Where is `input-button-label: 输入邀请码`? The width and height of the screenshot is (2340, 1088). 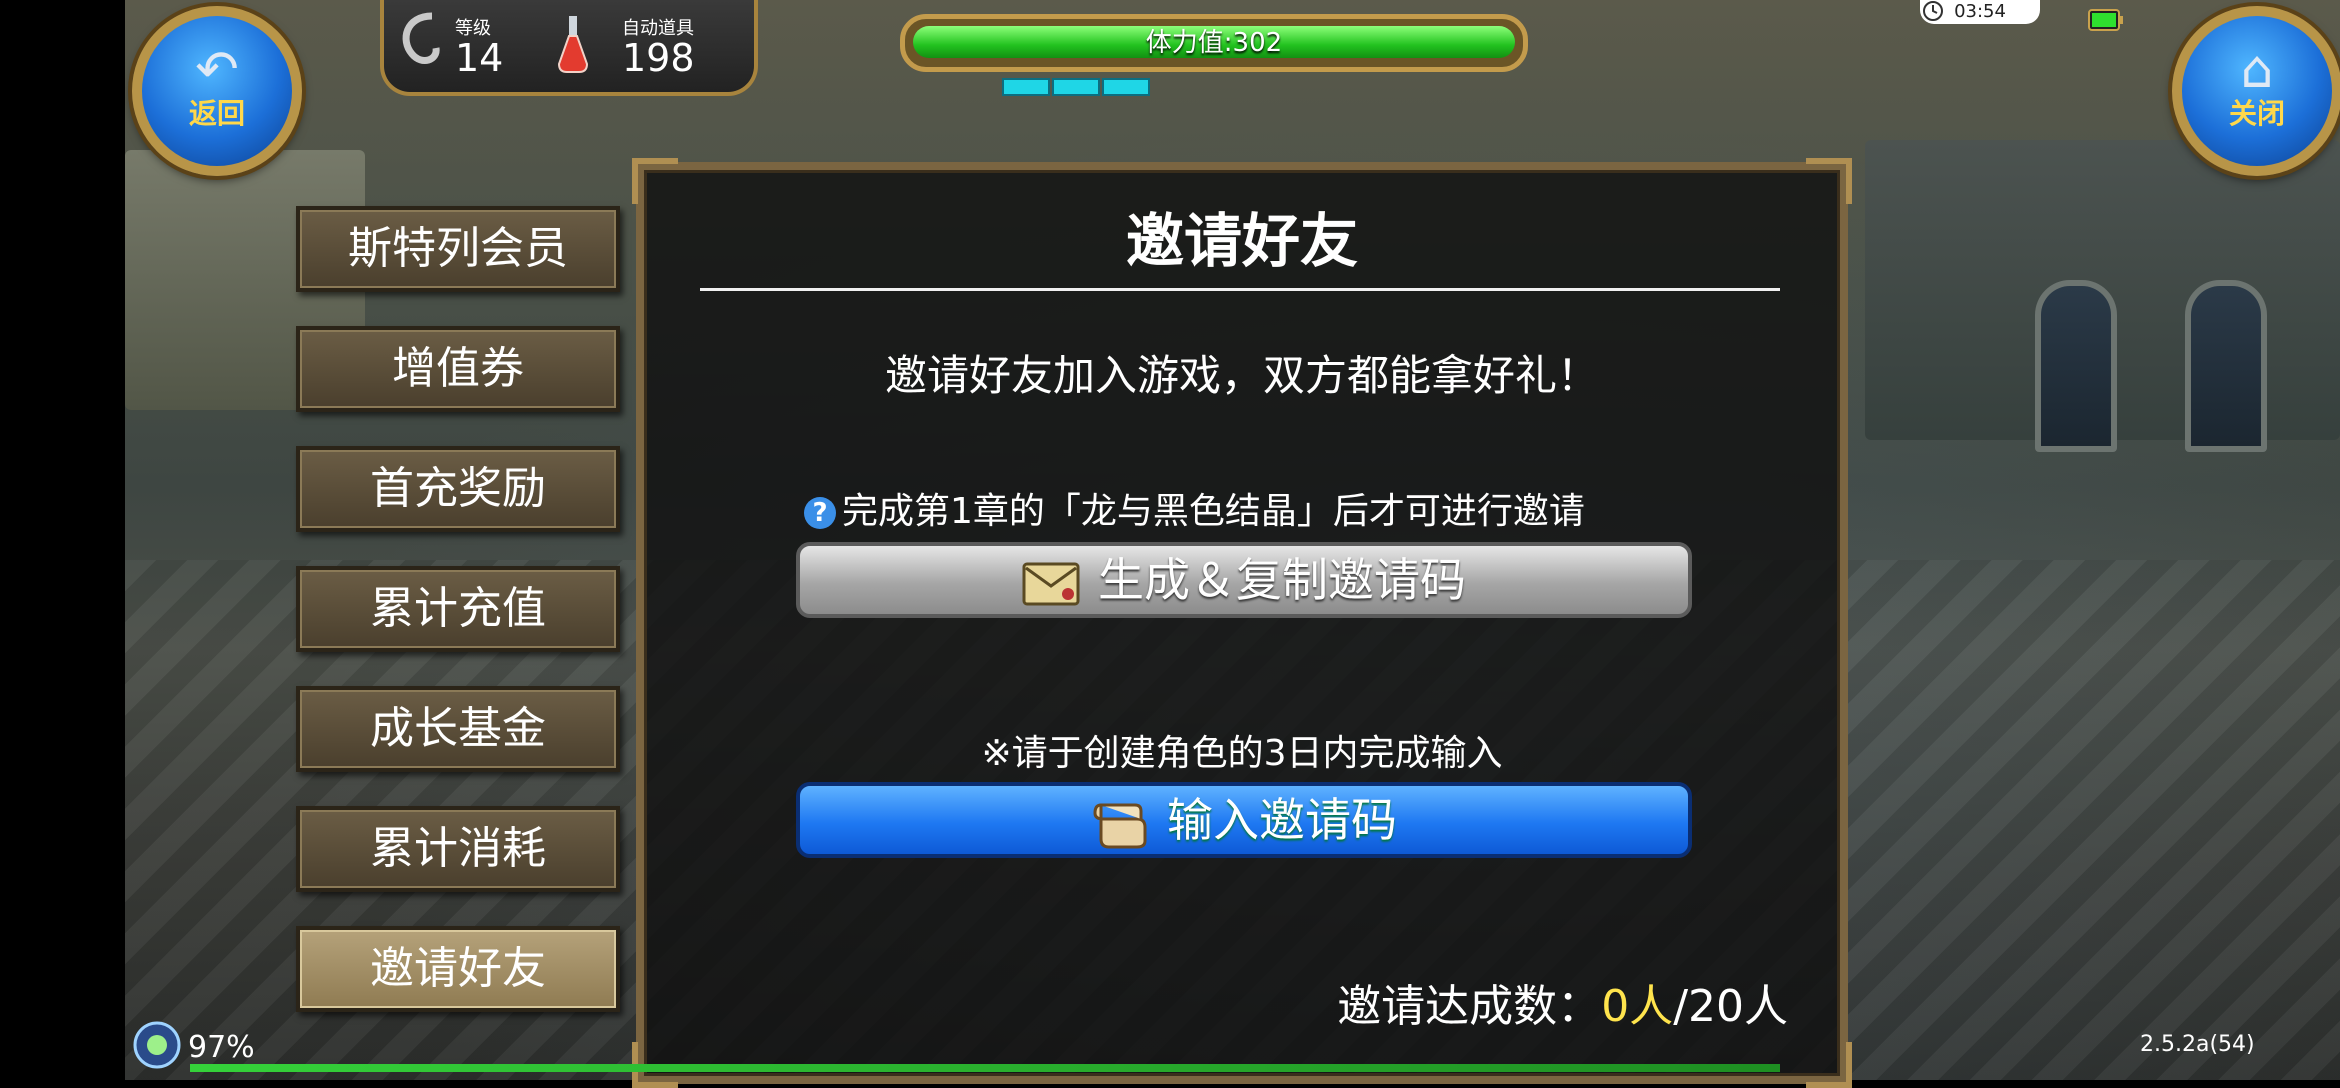 input-button-label: 输入邀请码 is located at coordinates (1282, 820).